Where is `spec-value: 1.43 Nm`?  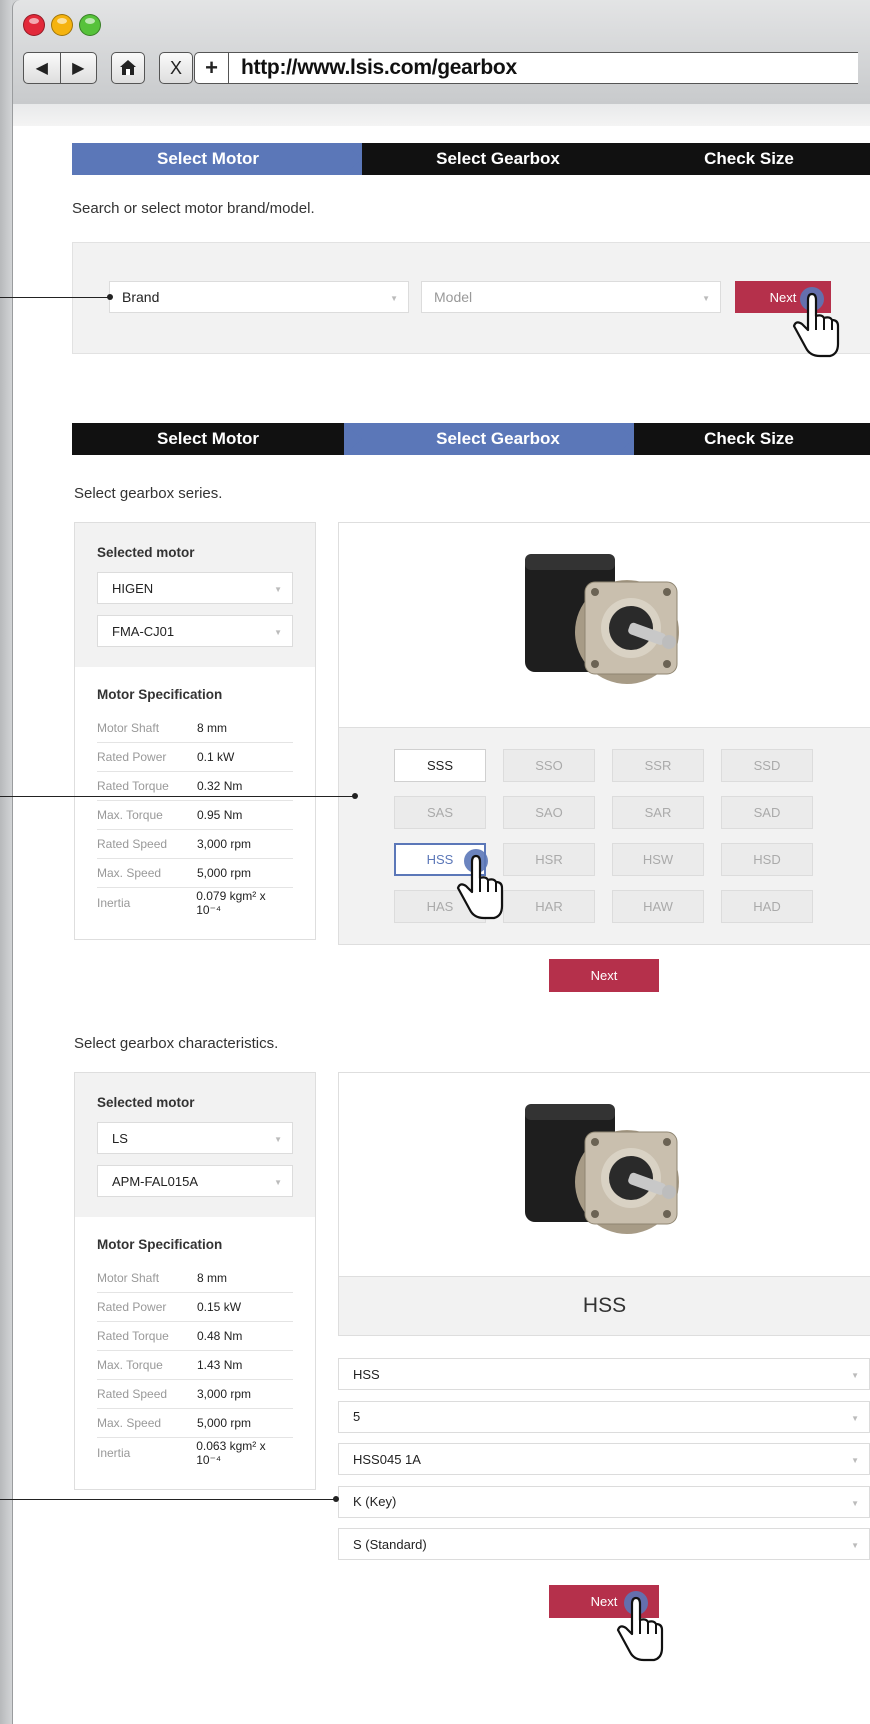
spec-value: 1.43 Nm is located at coordinates (220, 1365).